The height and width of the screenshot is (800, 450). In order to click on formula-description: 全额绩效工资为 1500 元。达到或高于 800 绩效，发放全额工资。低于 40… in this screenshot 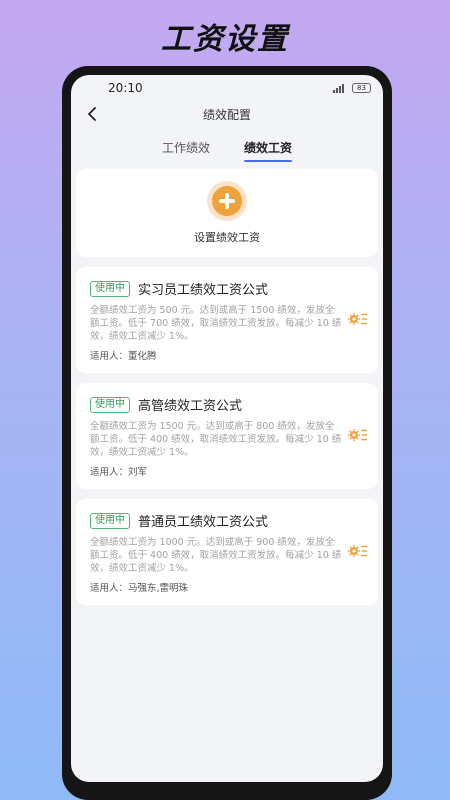, I will do `click(216, 439)`.